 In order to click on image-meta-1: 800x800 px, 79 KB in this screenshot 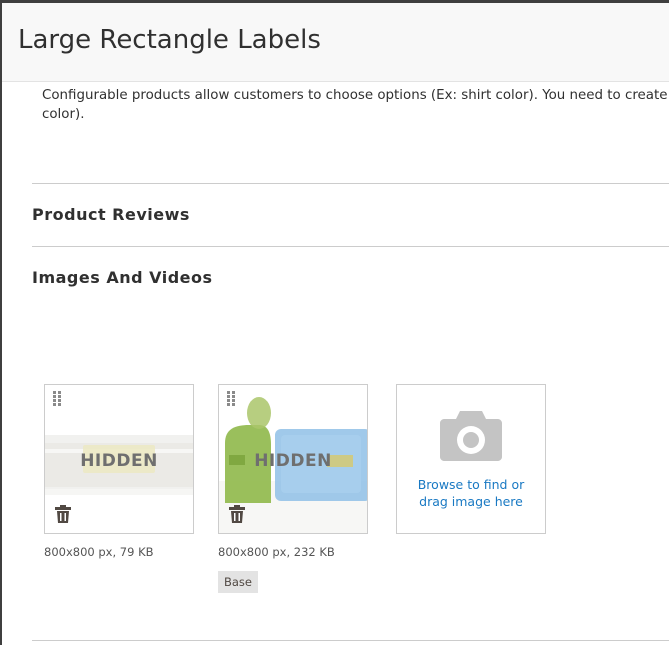, I will do `click(99, 552)`.